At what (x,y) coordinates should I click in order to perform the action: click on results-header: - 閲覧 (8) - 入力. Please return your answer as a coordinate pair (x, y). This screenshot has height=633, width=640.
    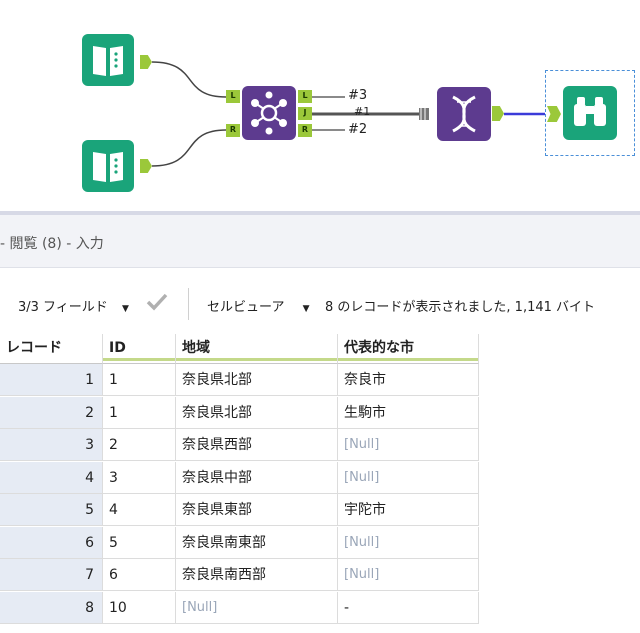
    Looking at the image, I should click on (320, 241).